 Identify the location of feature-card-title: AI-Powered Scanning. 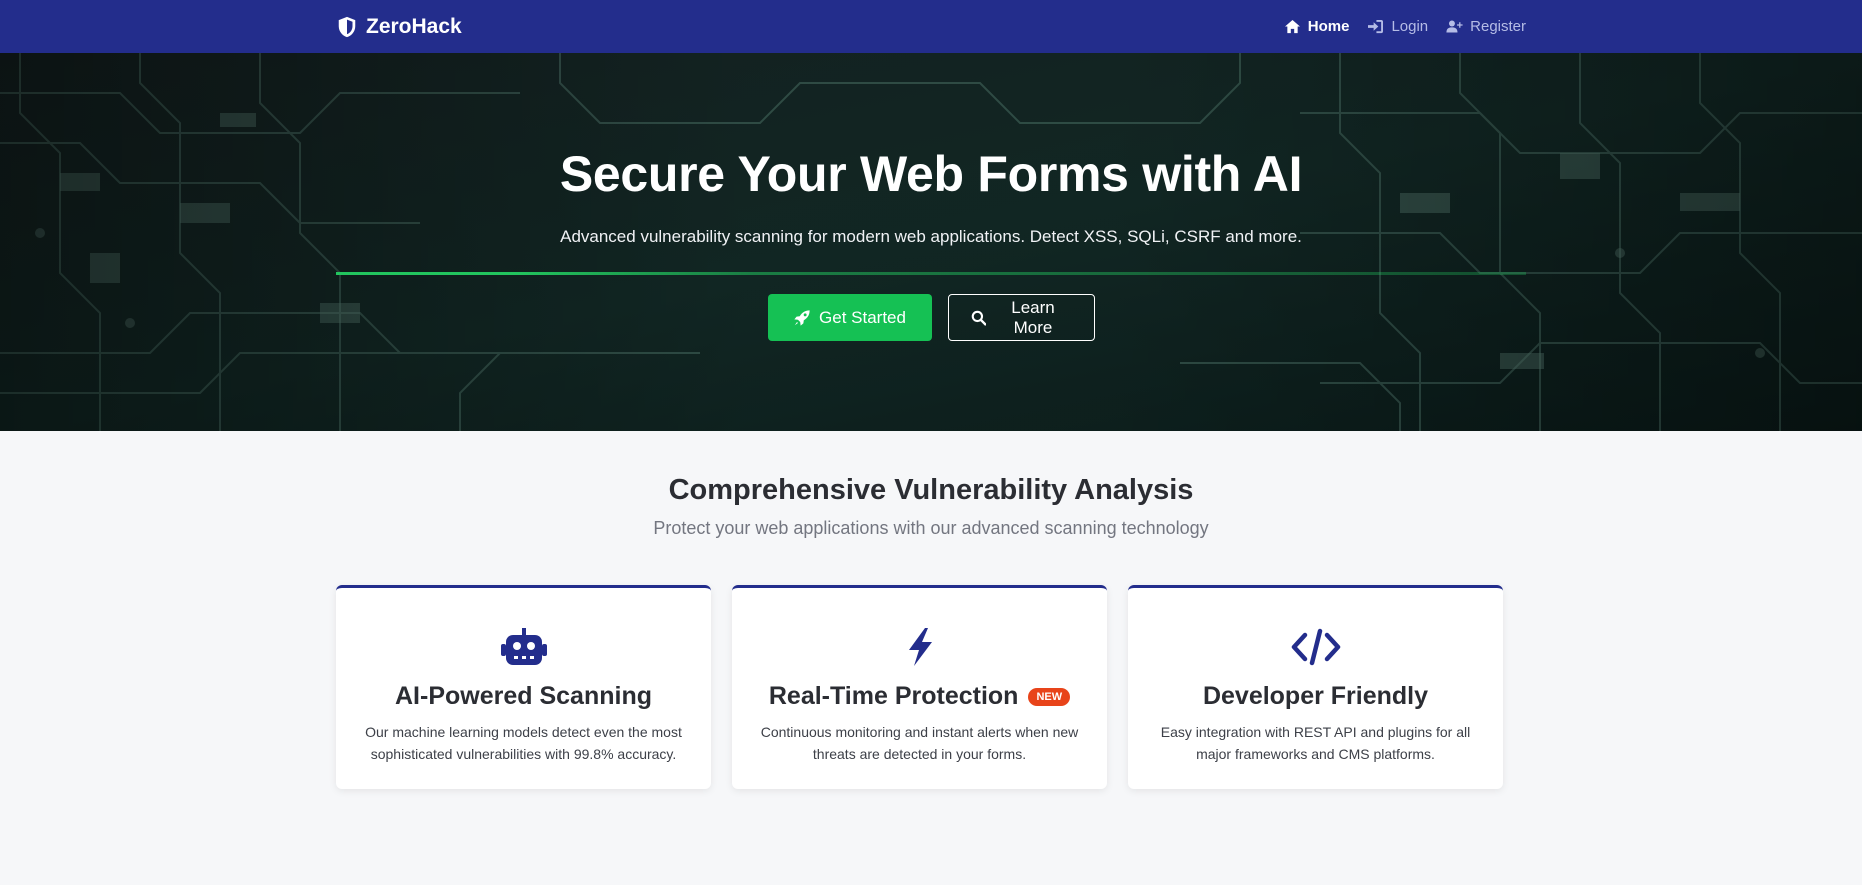
(523, 696).